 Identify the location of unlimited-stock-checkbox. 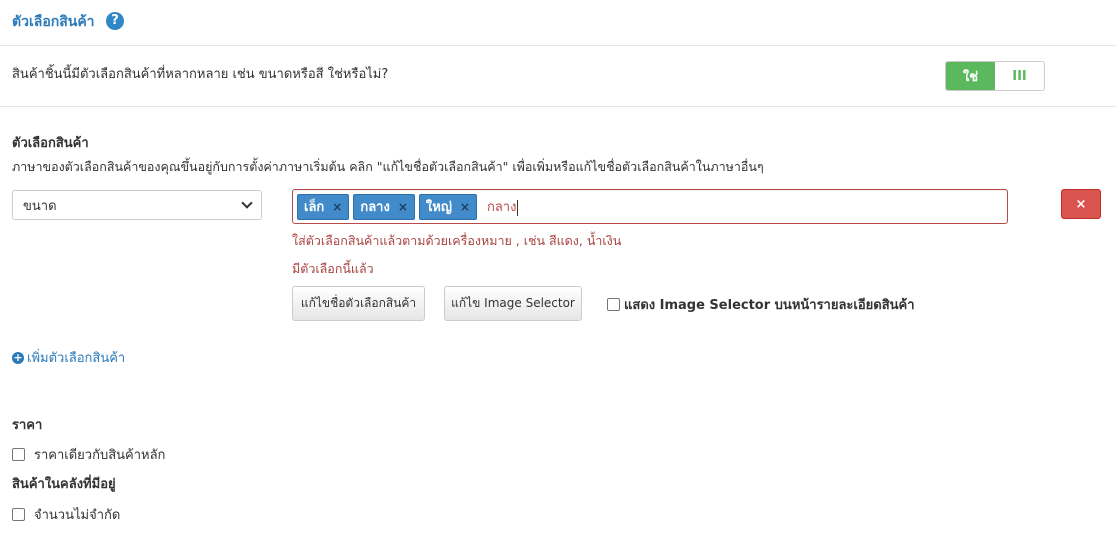
(18, 514).